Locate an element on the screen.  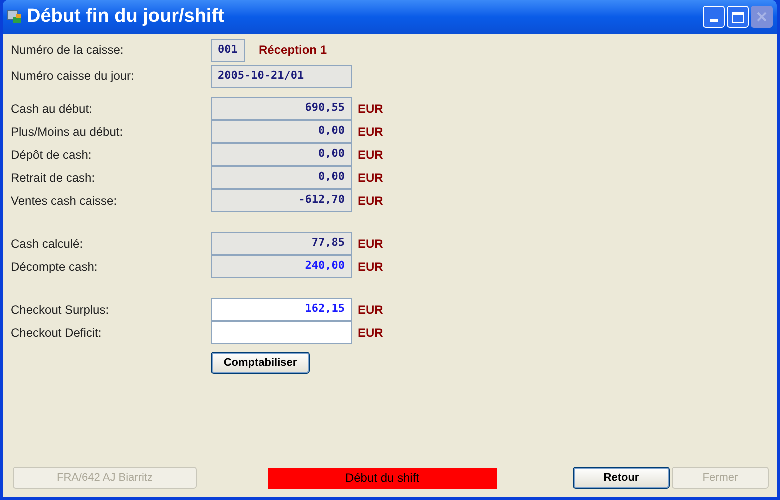
field-label: Décompte cash: is located at coordinates (55, 267).